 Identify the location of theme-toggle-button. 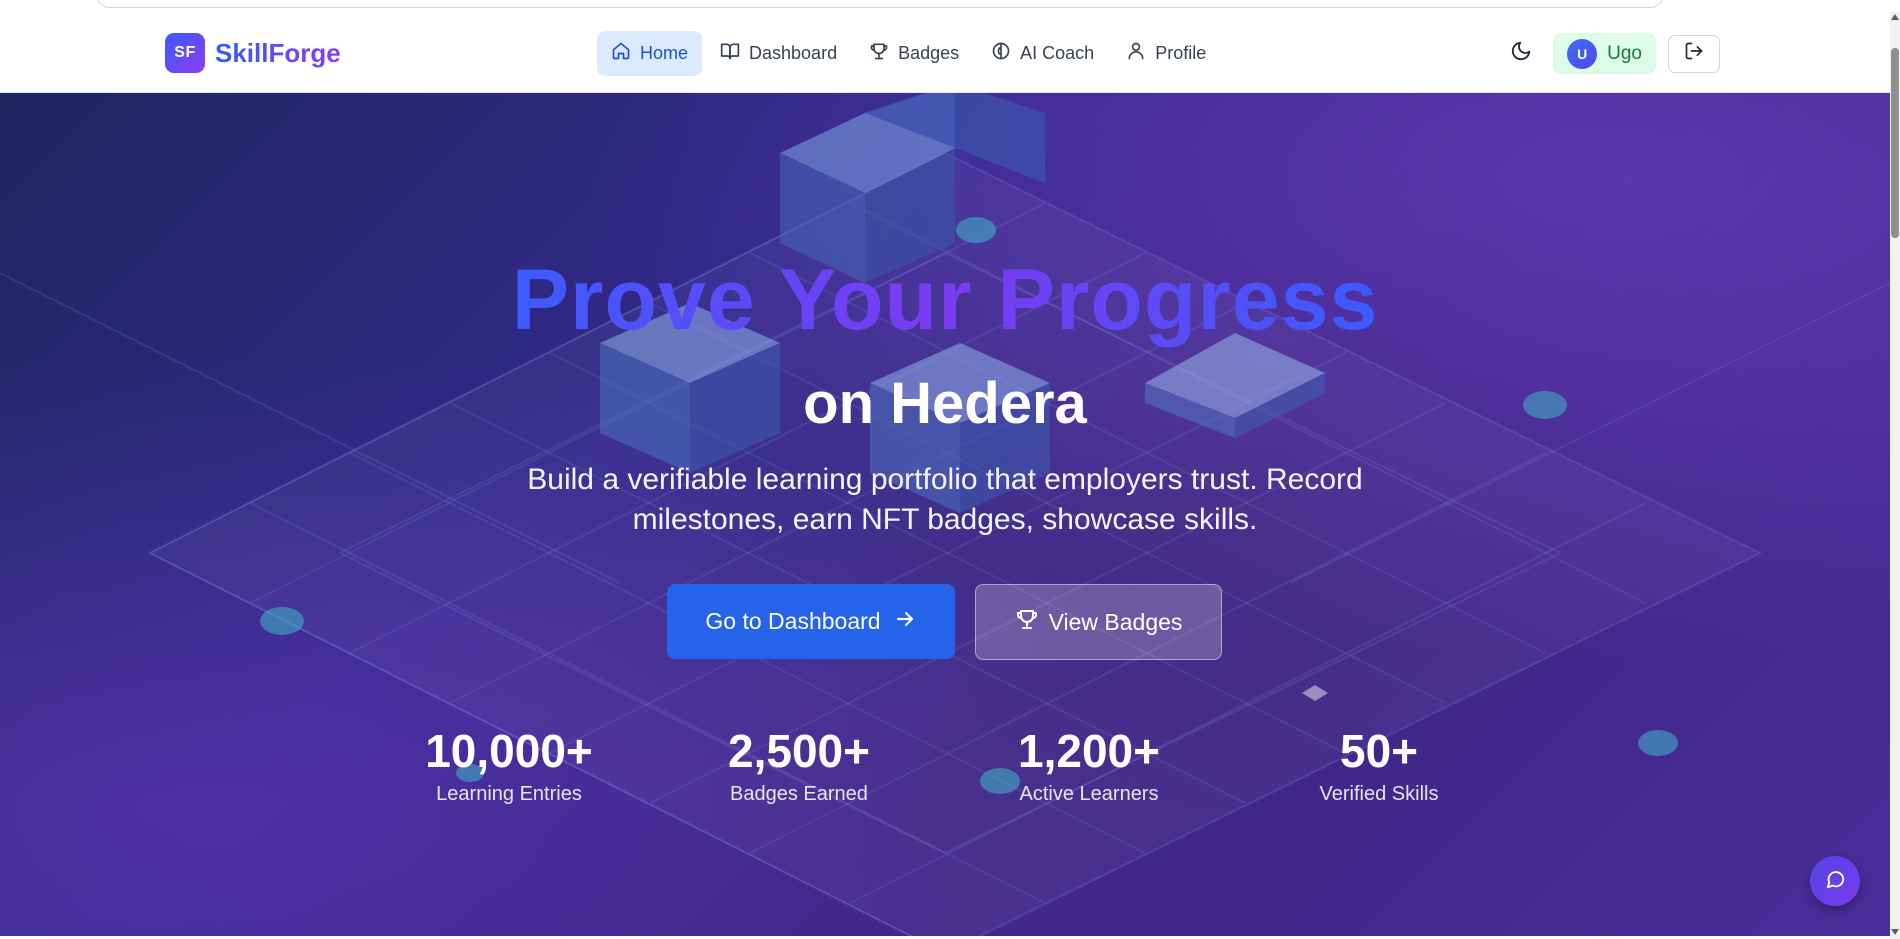
(1521, 54).